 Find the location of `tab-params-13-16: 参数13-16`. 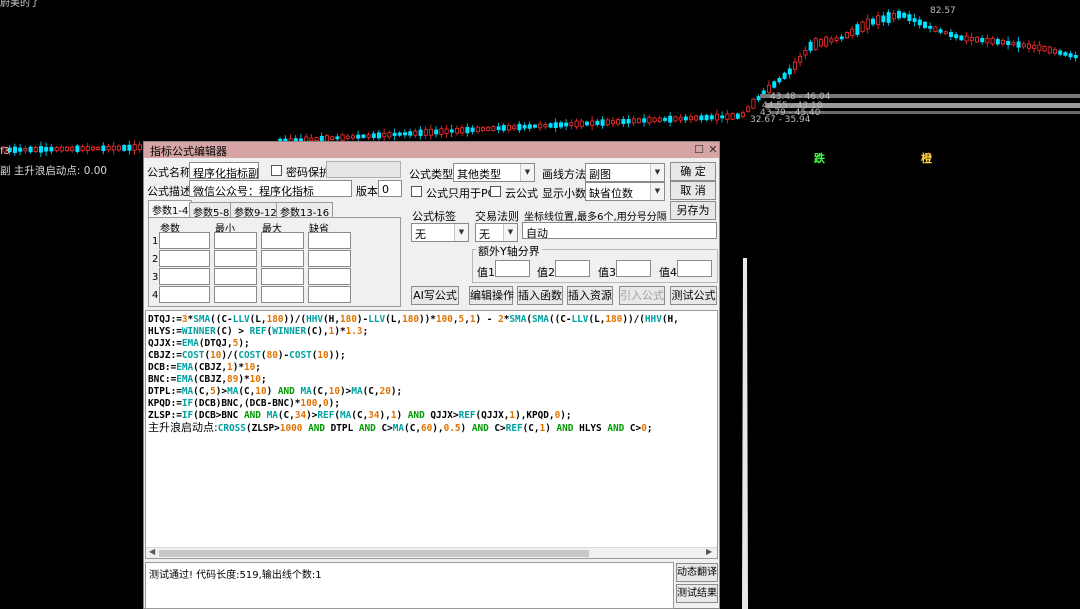

tab-params-13-16: 参数13-16 is located at coordinates (305, 210).